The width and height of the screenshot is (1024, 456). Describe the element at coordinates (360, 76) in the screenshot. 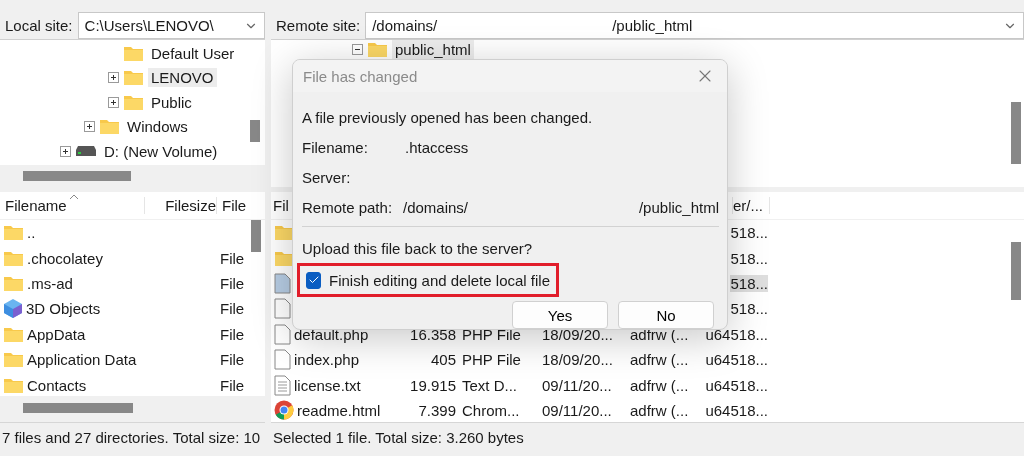

I see `dialog-title: File has changed` at that location.